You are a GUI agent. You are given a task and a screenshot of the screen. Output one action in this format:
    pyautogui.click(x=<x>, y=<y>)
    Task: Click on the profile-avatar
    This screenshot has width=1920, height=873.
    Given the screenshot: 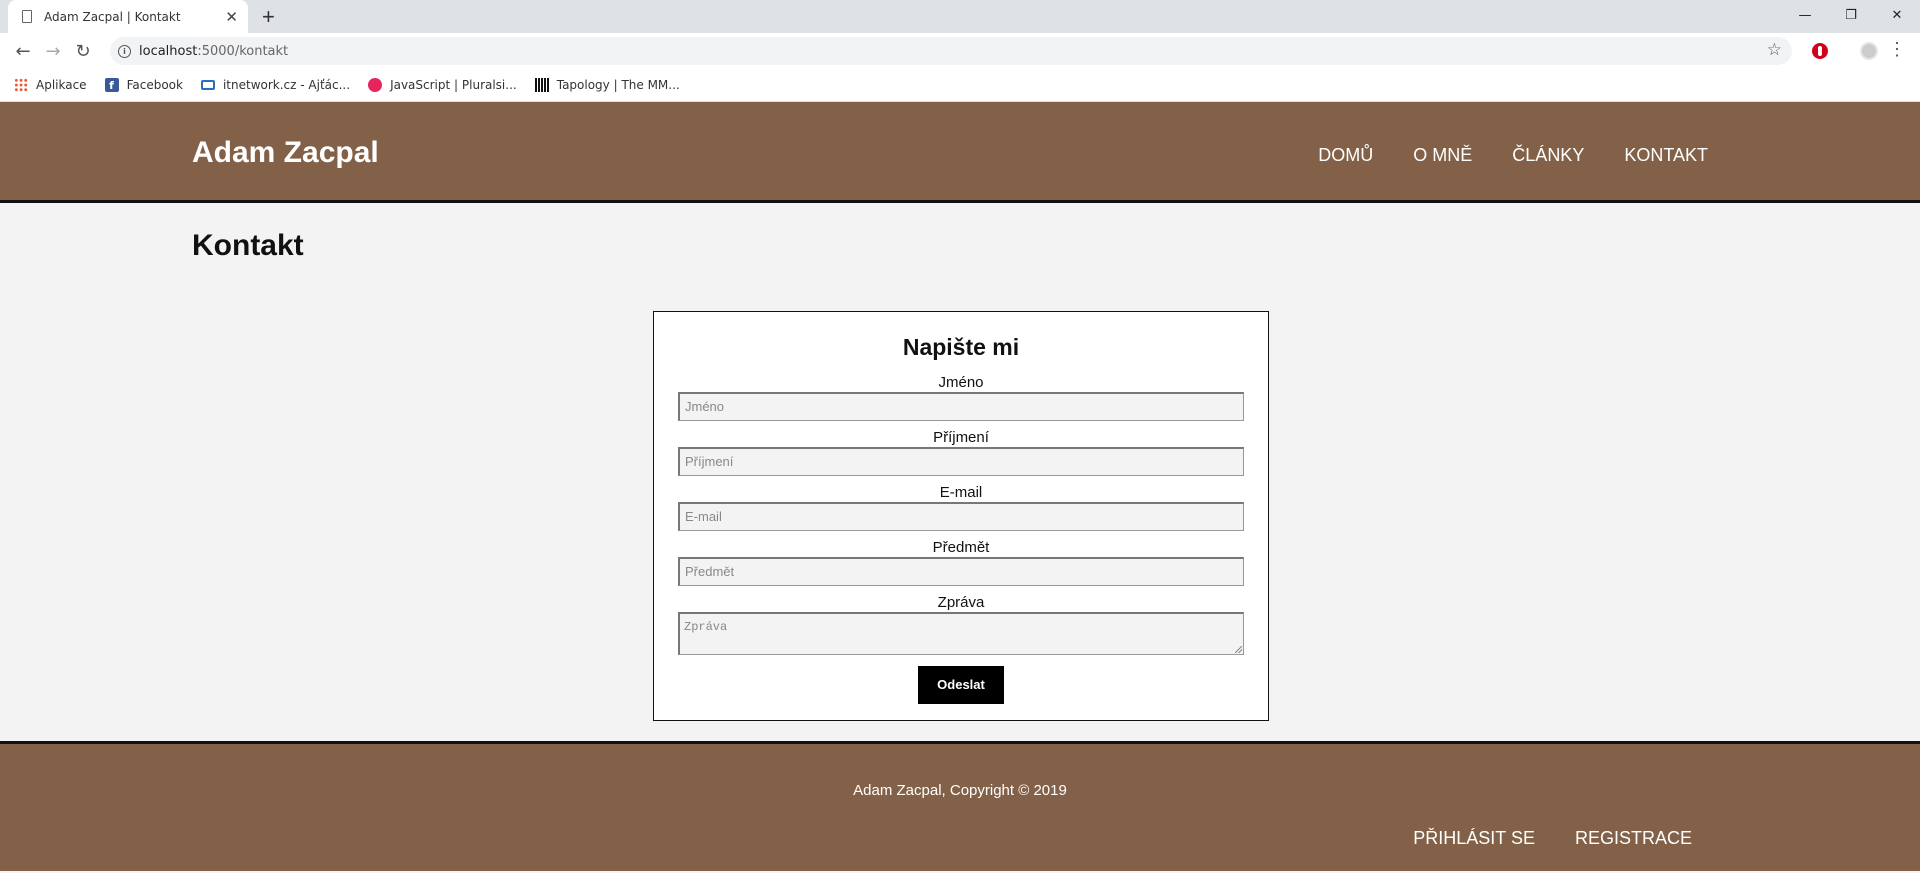 What is the action you would take?
    pyautogui.click(x=1869, y=51)
    